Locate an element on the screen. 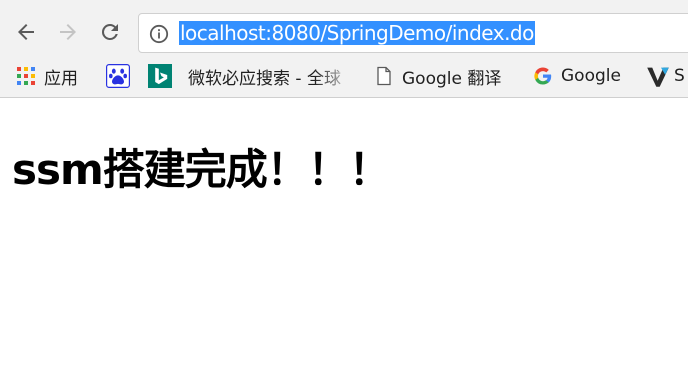  arrow-left-icon is located at coordinates (26, 32).